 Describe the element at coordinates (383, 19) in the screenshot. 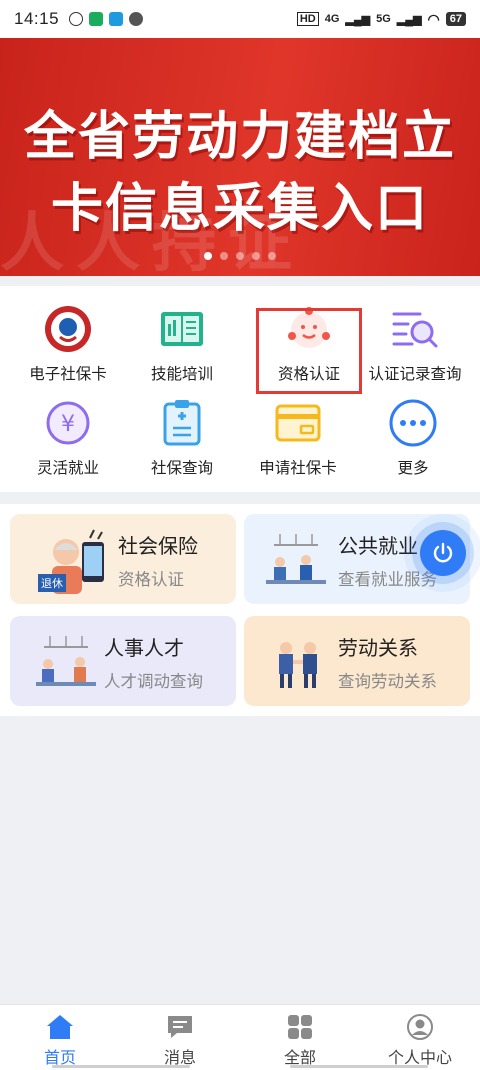

I see `network-5g: 5G` at that location.